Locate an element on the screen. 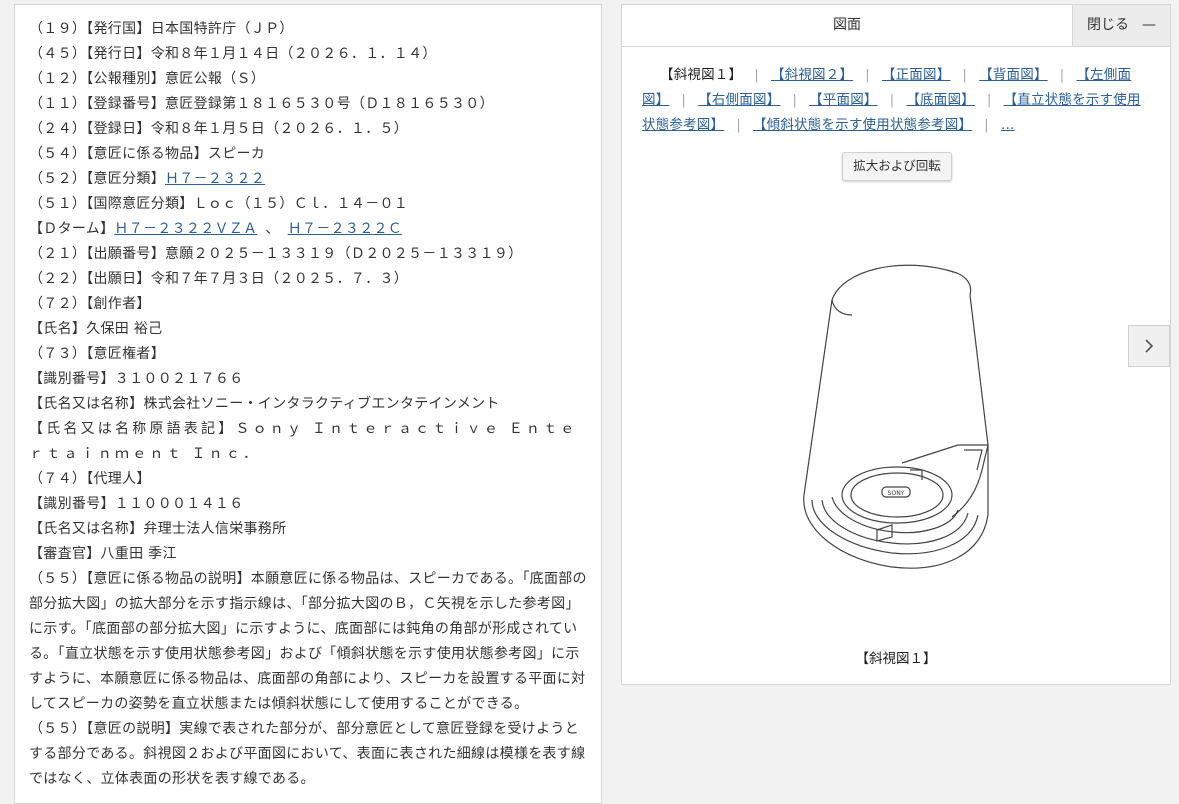  tab-back-view: 【背面図】 is located at coordinates (1013, 75).